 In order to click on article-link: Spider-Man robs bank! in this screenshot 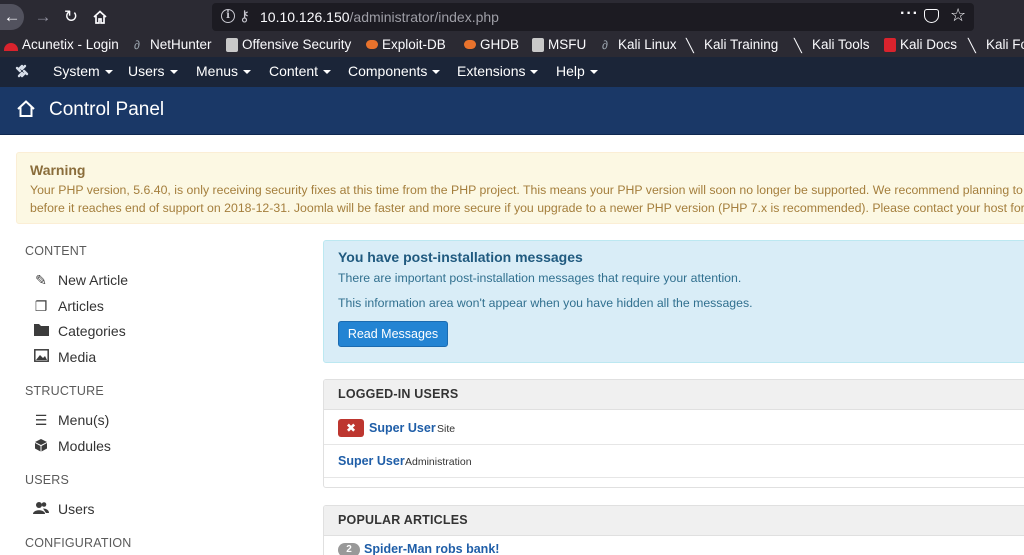, I will do `click(431, 548)`.